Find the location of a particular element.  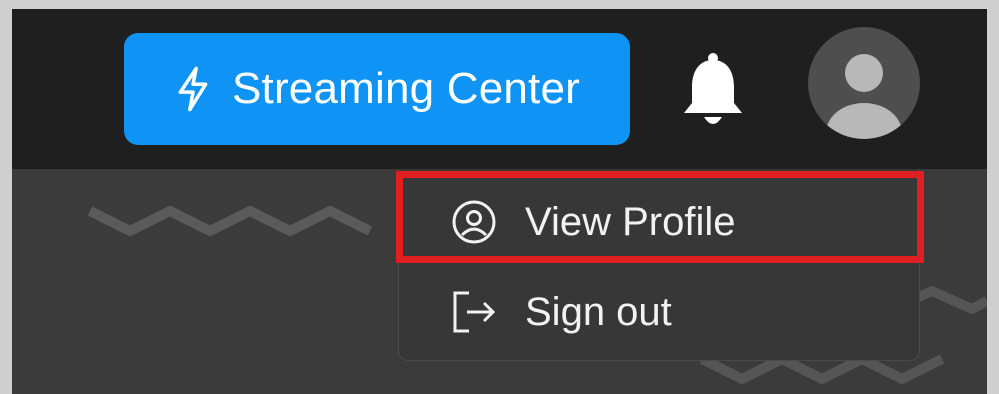

streaming-center-label: Streaming Center is located at coordinates (406, 88).